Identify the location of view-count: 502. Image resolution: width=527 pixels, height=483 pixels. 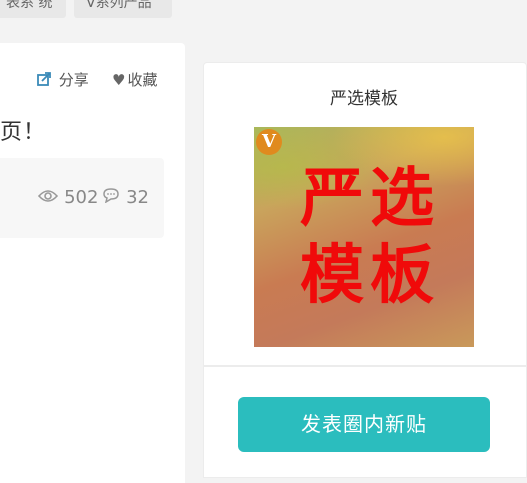
(68, 197).